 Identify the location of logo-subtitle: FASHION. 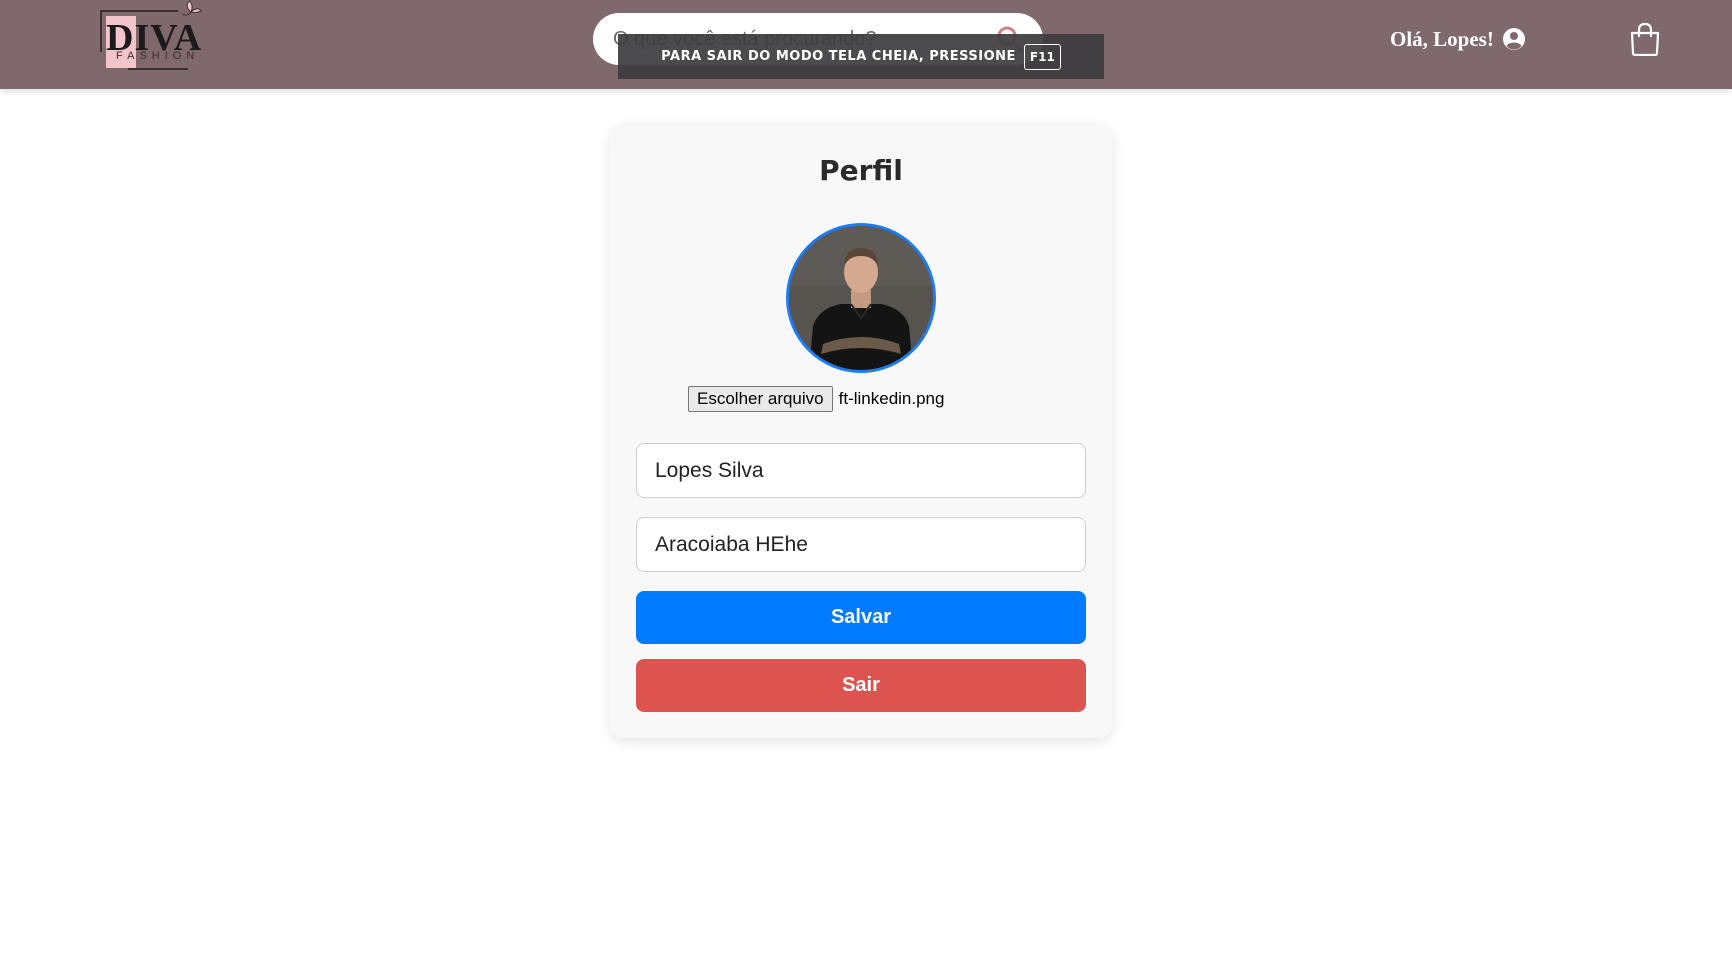
(158, 56).